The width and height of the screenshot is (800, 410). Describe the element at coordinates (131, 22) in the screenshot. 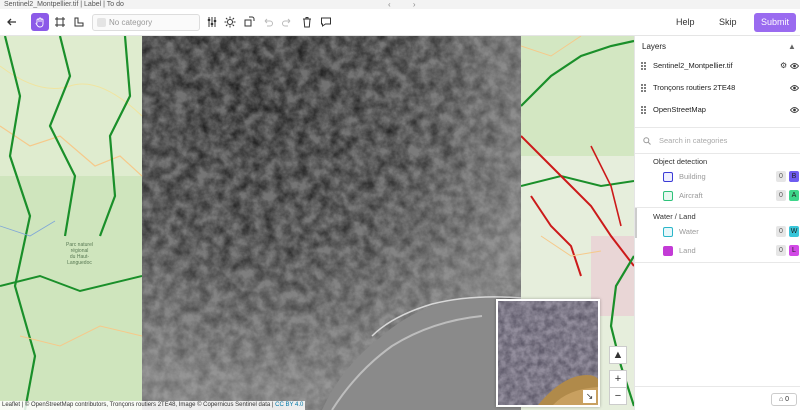

I see `category-select-placeholder: No category` at that location.